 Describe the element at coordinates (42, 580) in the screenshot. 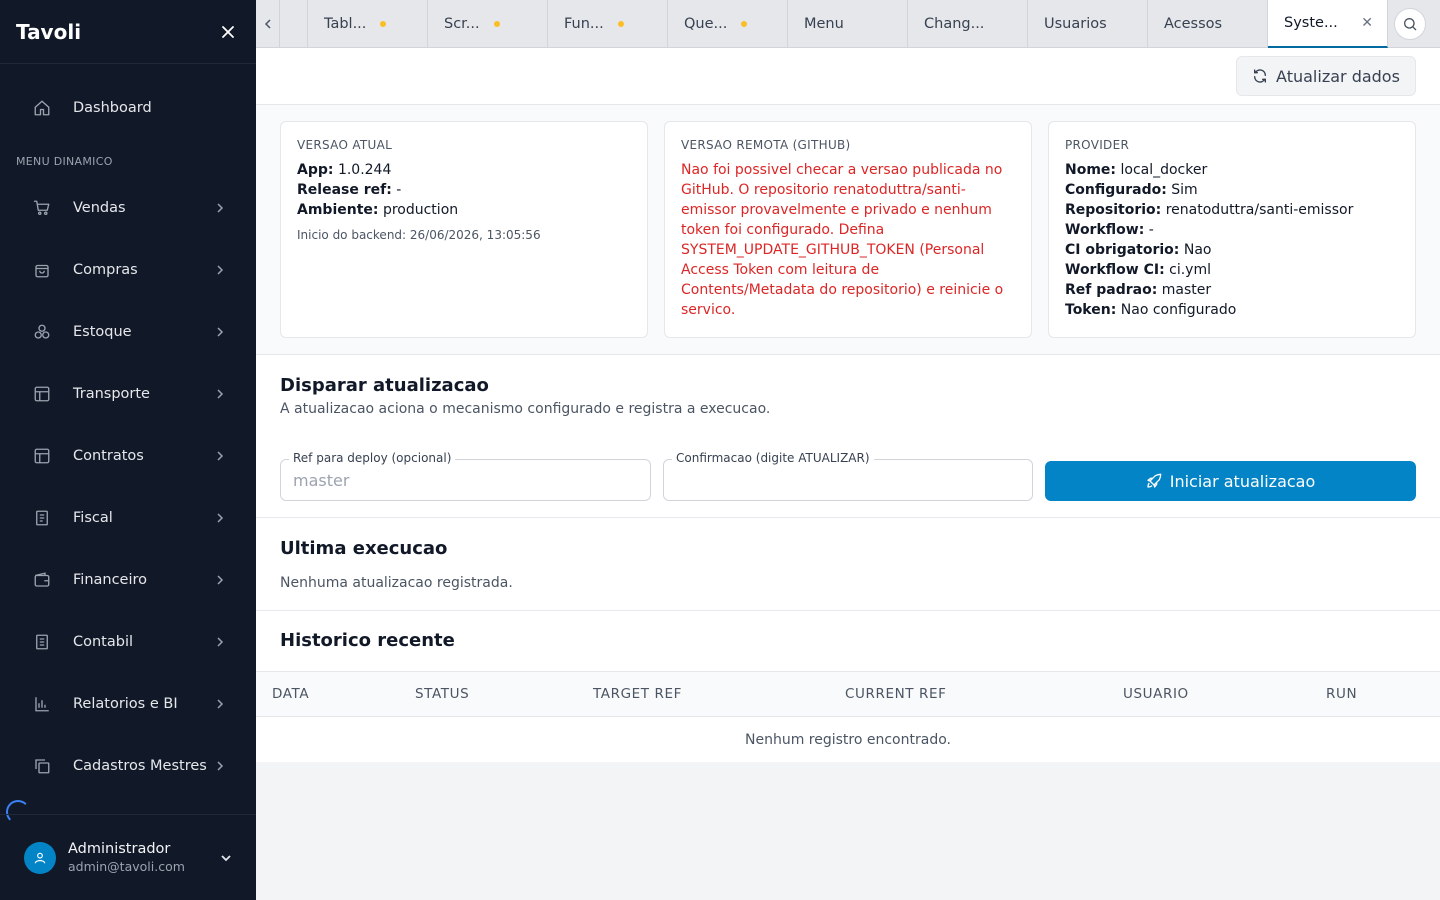

I see `wallet-icon` at that location.